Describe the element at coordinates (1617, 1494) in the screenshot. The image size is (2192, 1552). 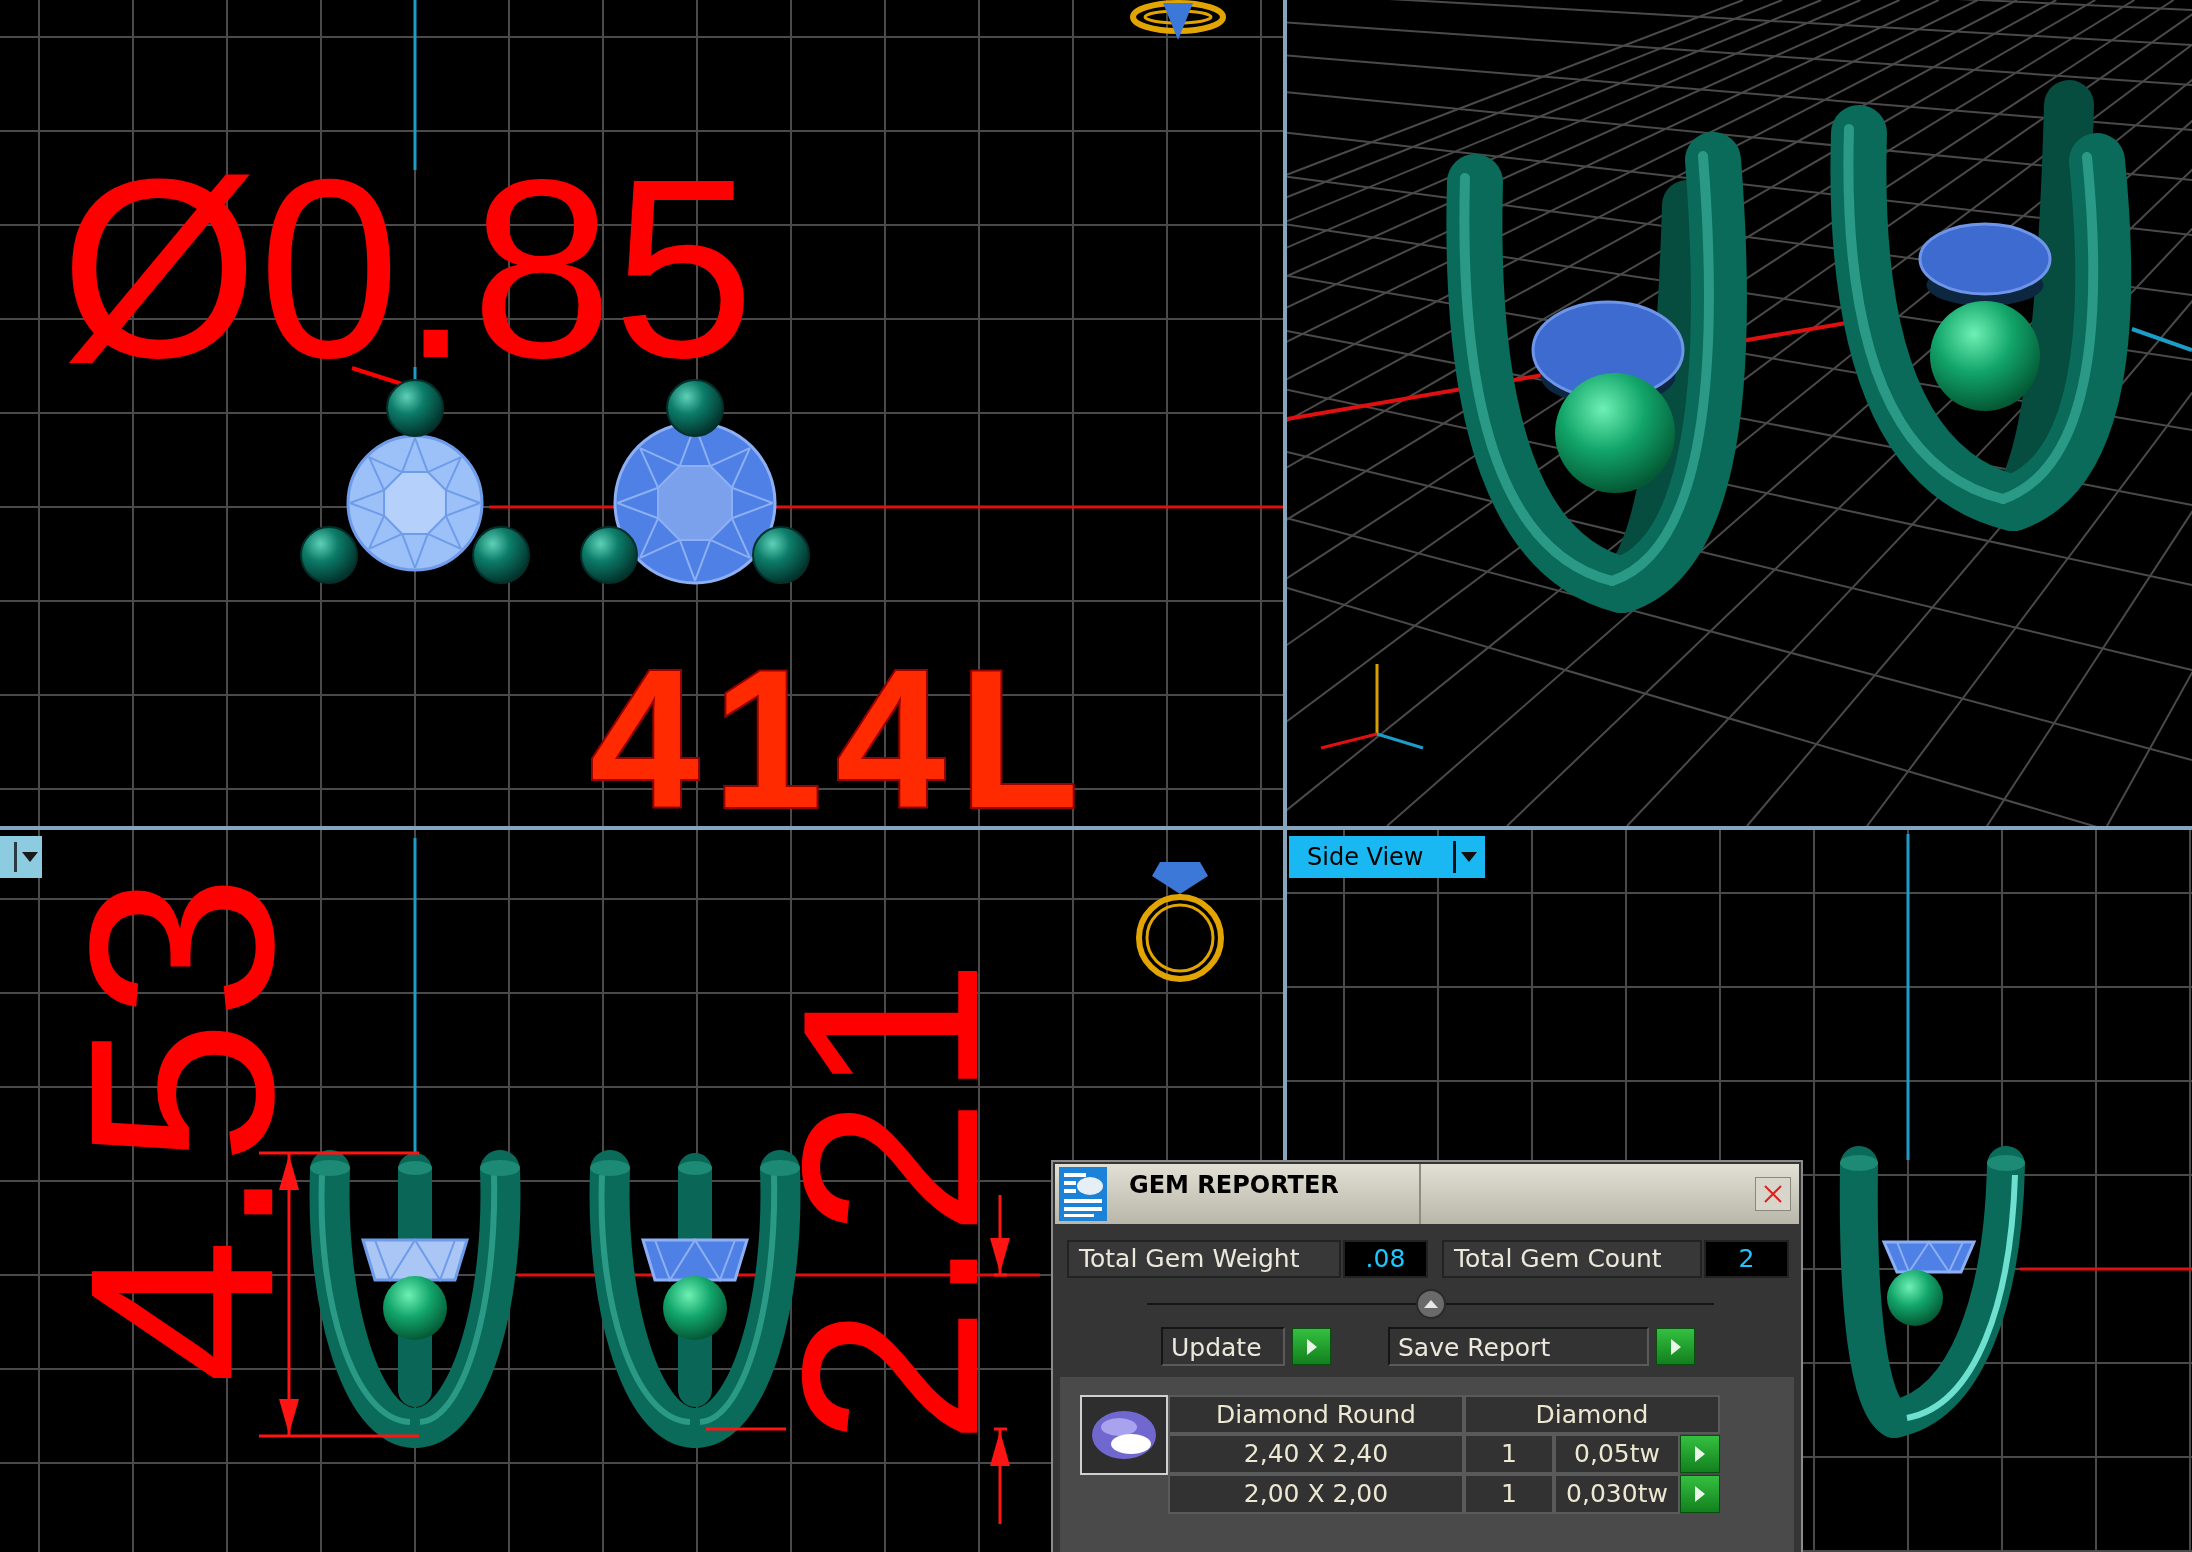
I see `table-cell: 0,030tw` at that location.